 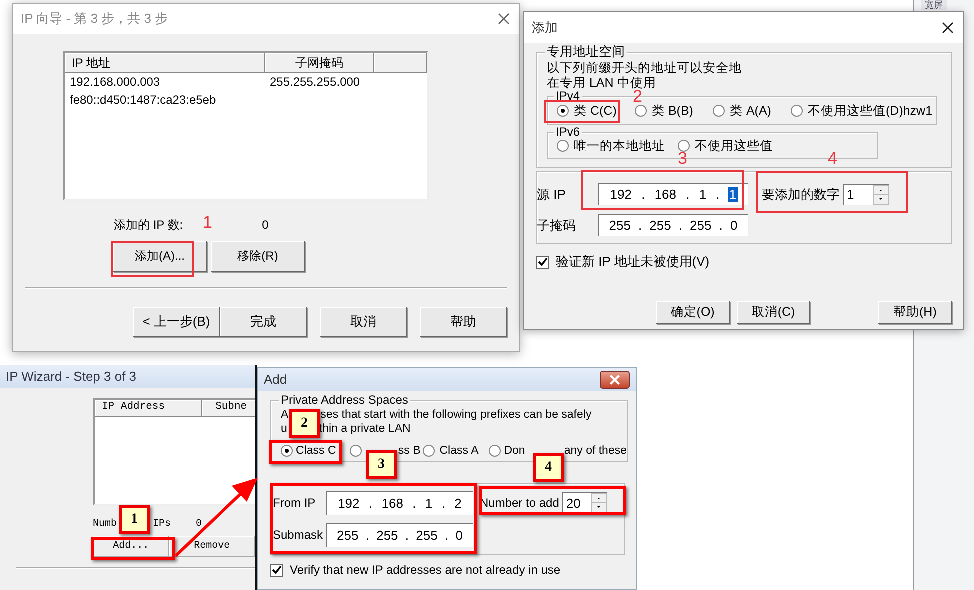 I want to click on table-cell-text: 255.255.255.000, so click(x=315, y=82).